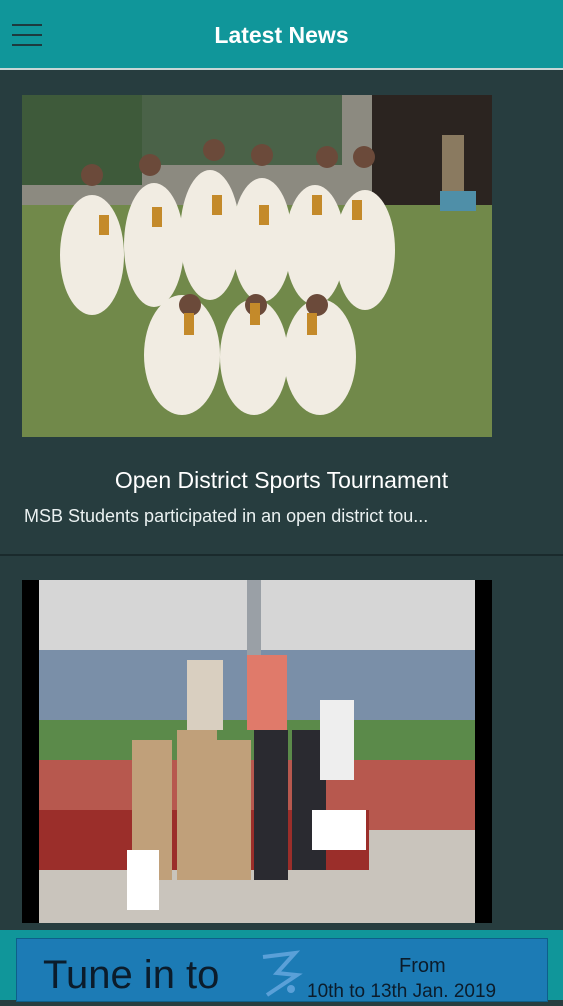 The image size is (563, 1006). What do you see at coordinates (280, 976) in the screenshot?
I see `event-logo` at bounding box center [280, 976].